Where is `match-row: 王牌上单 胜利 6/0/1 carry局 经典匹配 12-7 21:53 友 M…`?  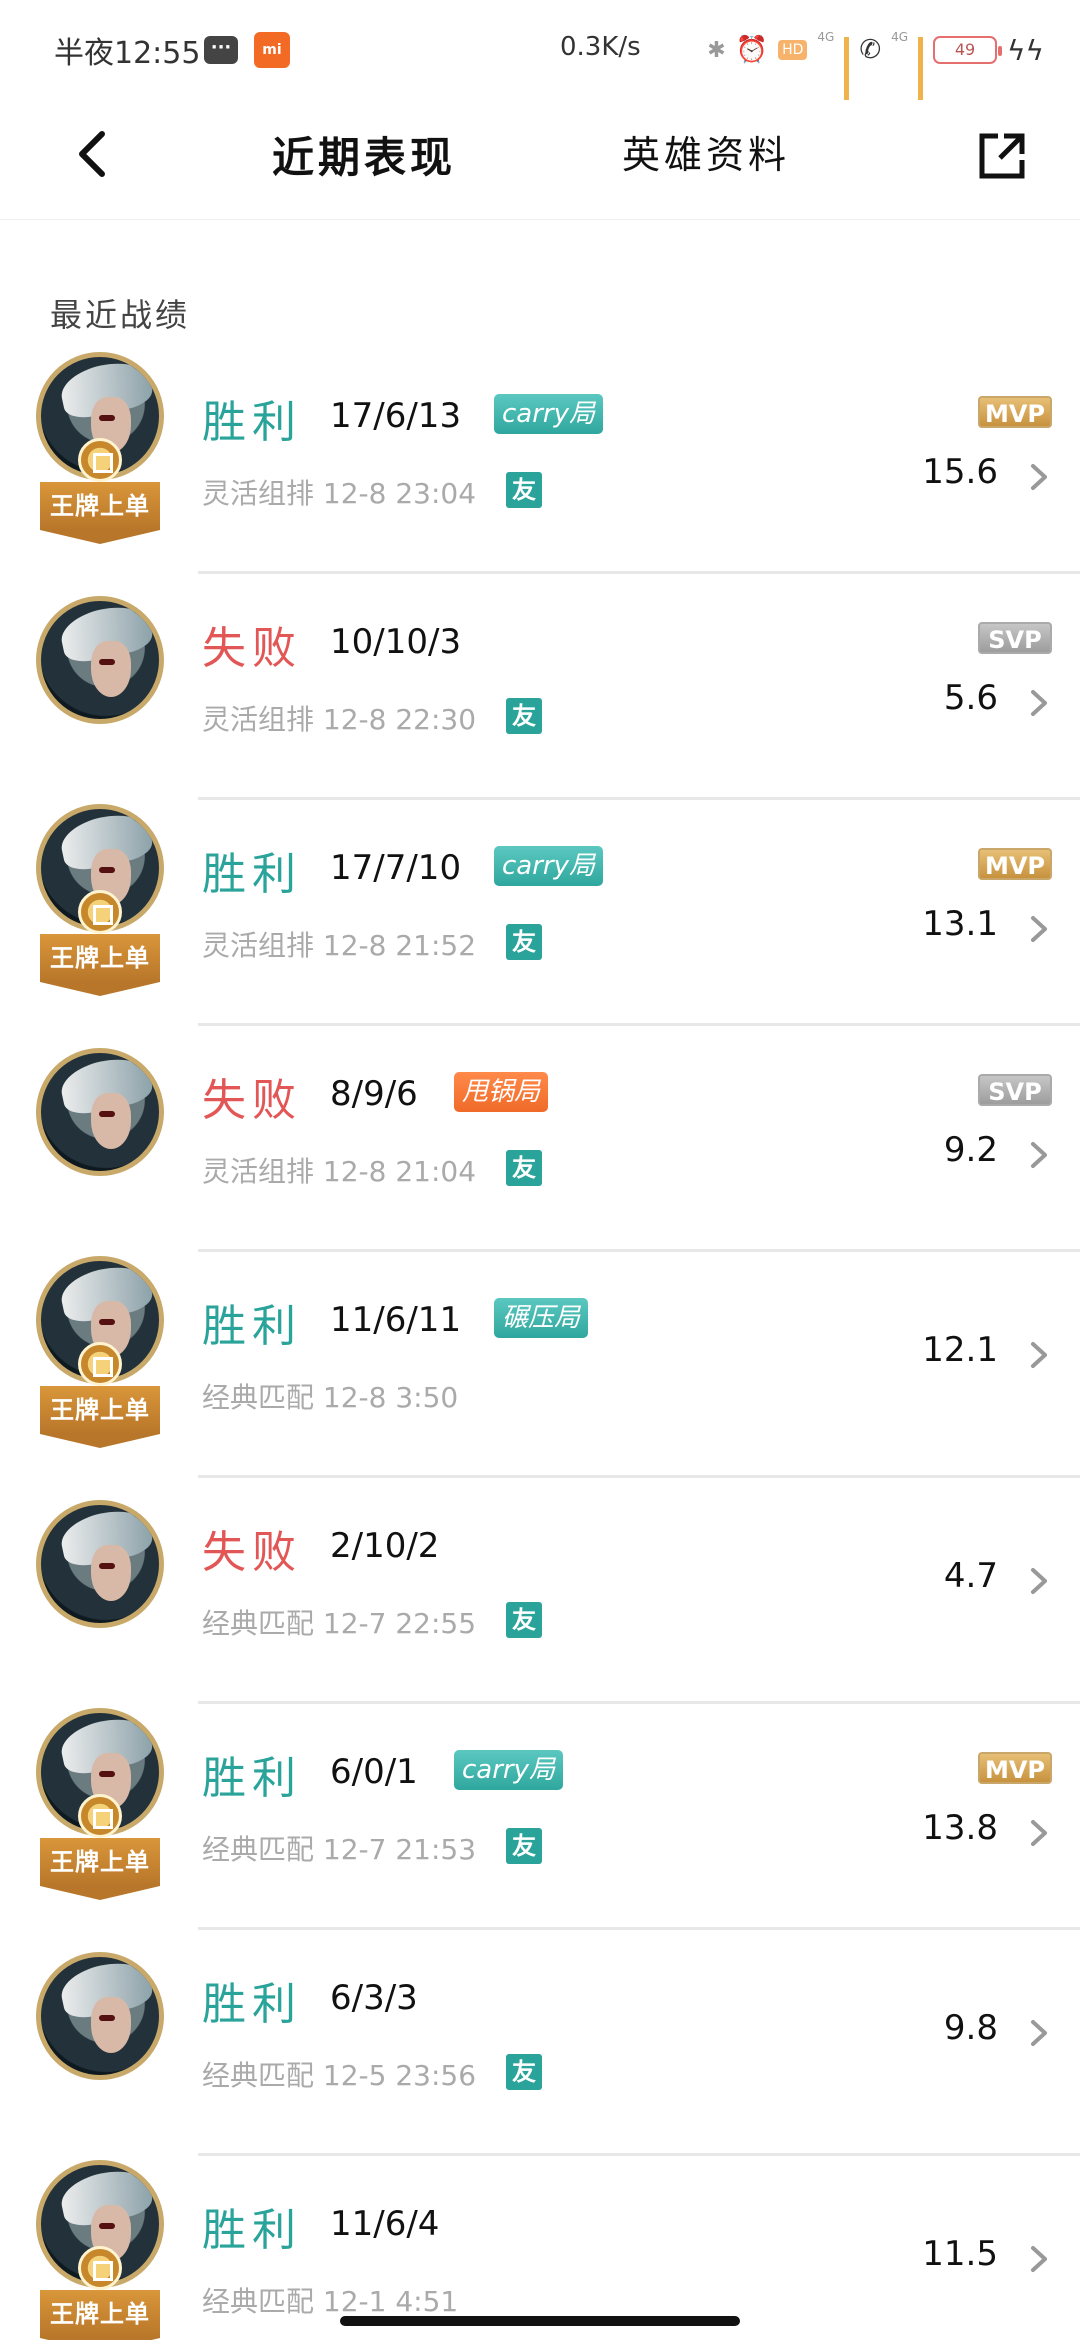
match-row: 王牌上单 胜利 6/0/1 carry局 经典匹配 12-7 21:53 友 M… is located at coordinates (540, 1817).